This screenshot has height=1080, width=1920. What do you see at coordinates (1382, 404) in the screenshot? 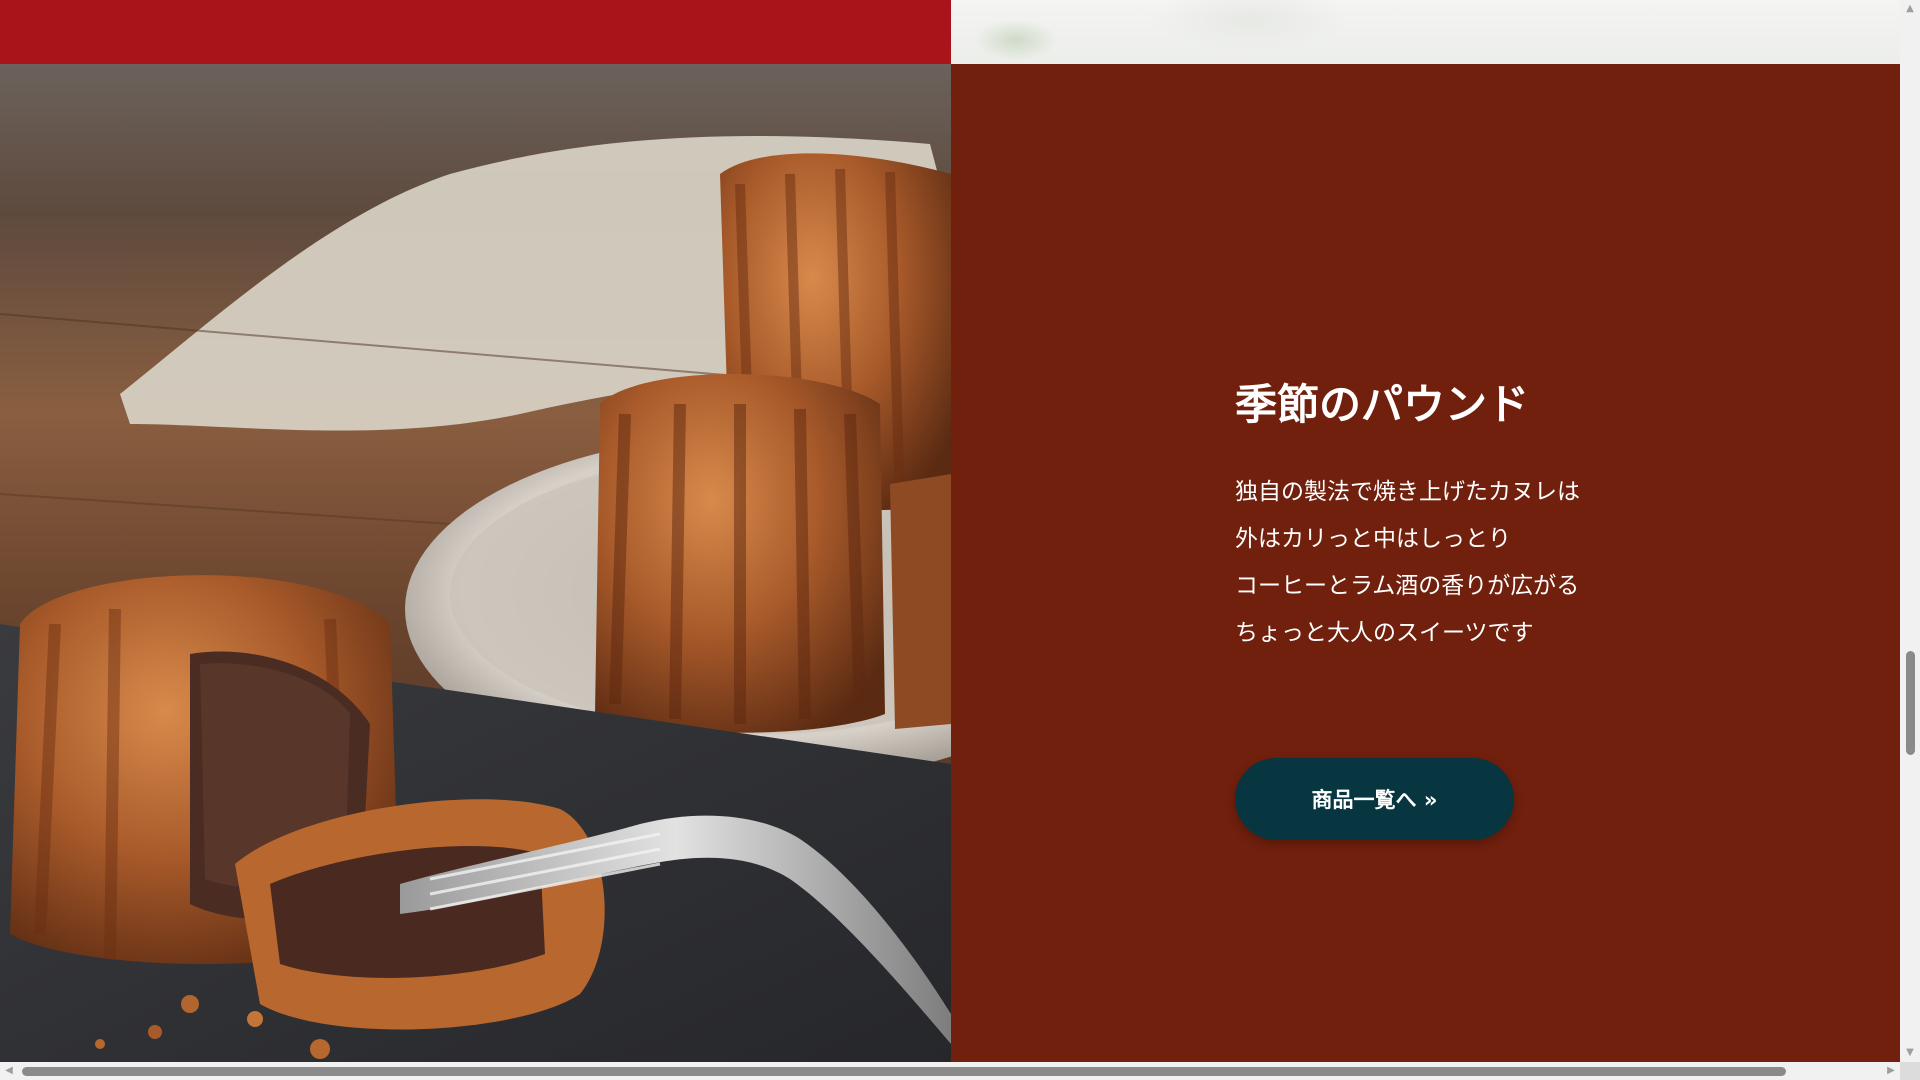
I see `section-title: 季節のパウンド` at bounding box center [1382, 404].